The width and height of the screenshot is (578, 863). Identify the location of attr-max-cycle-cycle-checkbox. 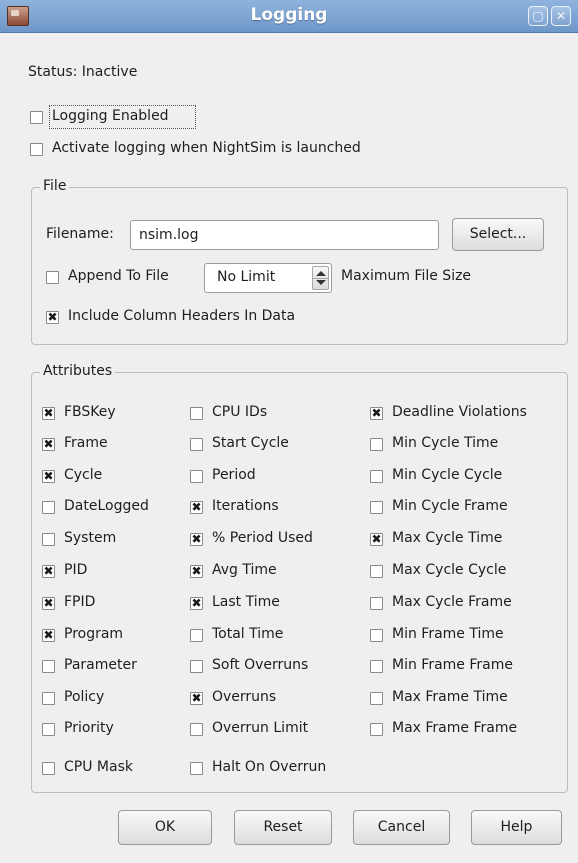
(376, 571).